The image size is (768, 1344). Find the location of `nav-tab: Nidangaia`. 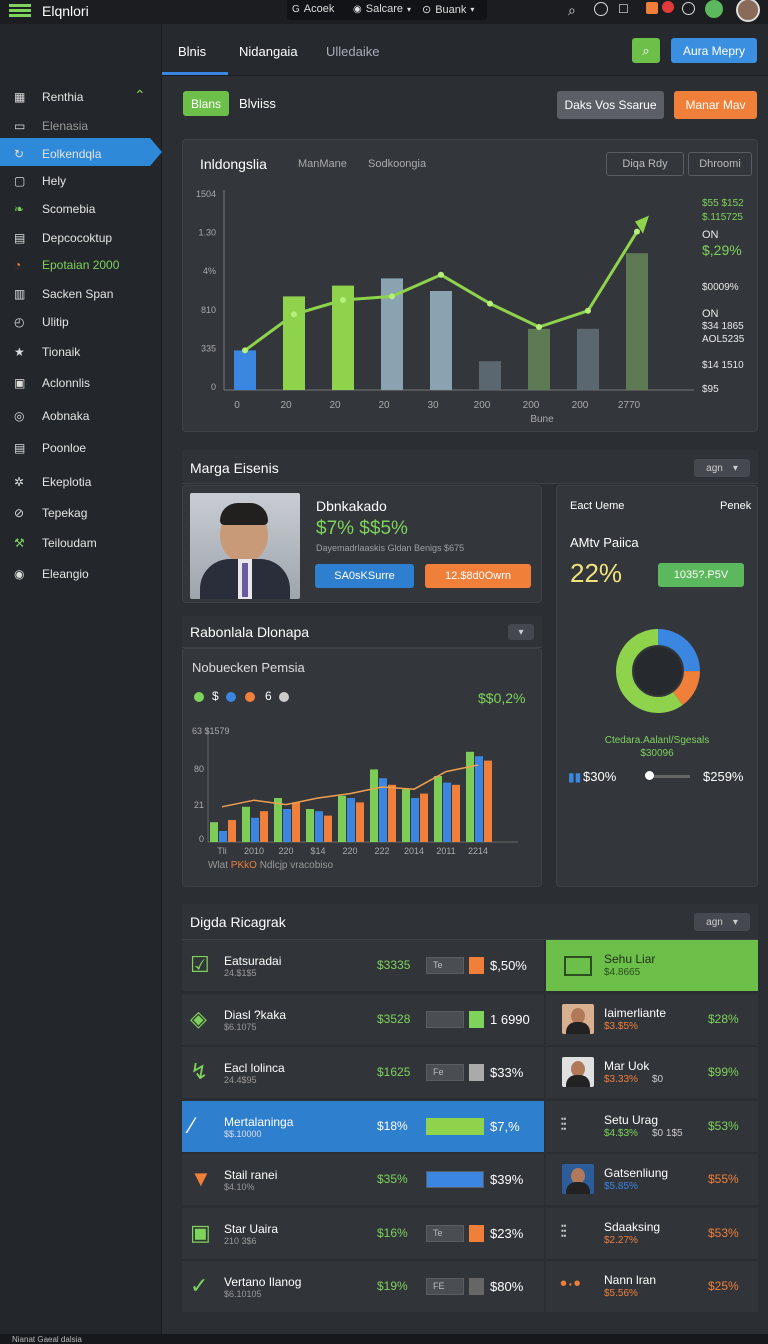

nav-tab: Nidangaia is located at coordinates (268, 51).